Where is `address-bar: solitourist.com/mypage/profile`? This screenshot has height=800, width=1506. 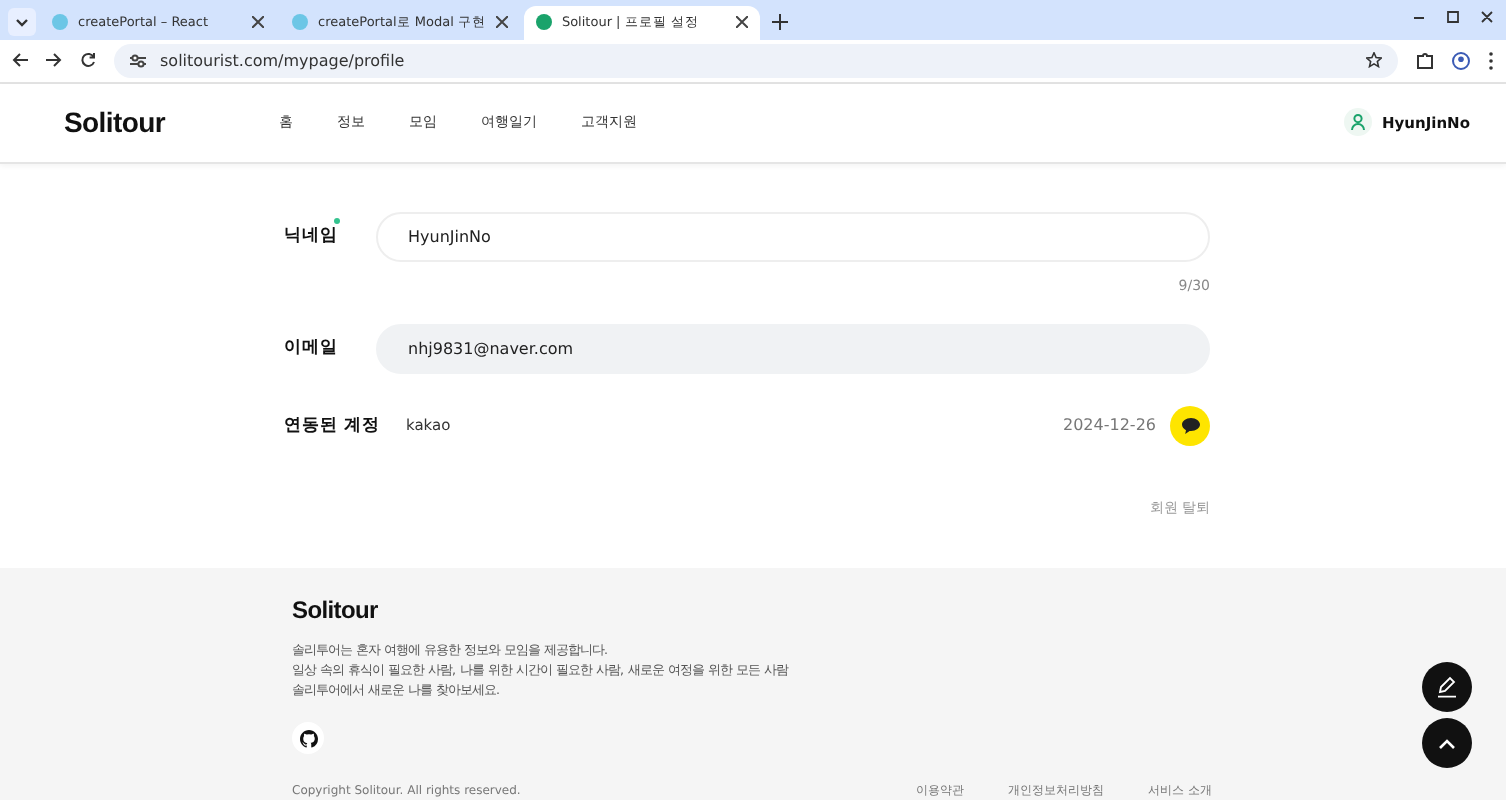 address-bar: solitourist.com/mypage/profile is located at coordinates (756, 60).